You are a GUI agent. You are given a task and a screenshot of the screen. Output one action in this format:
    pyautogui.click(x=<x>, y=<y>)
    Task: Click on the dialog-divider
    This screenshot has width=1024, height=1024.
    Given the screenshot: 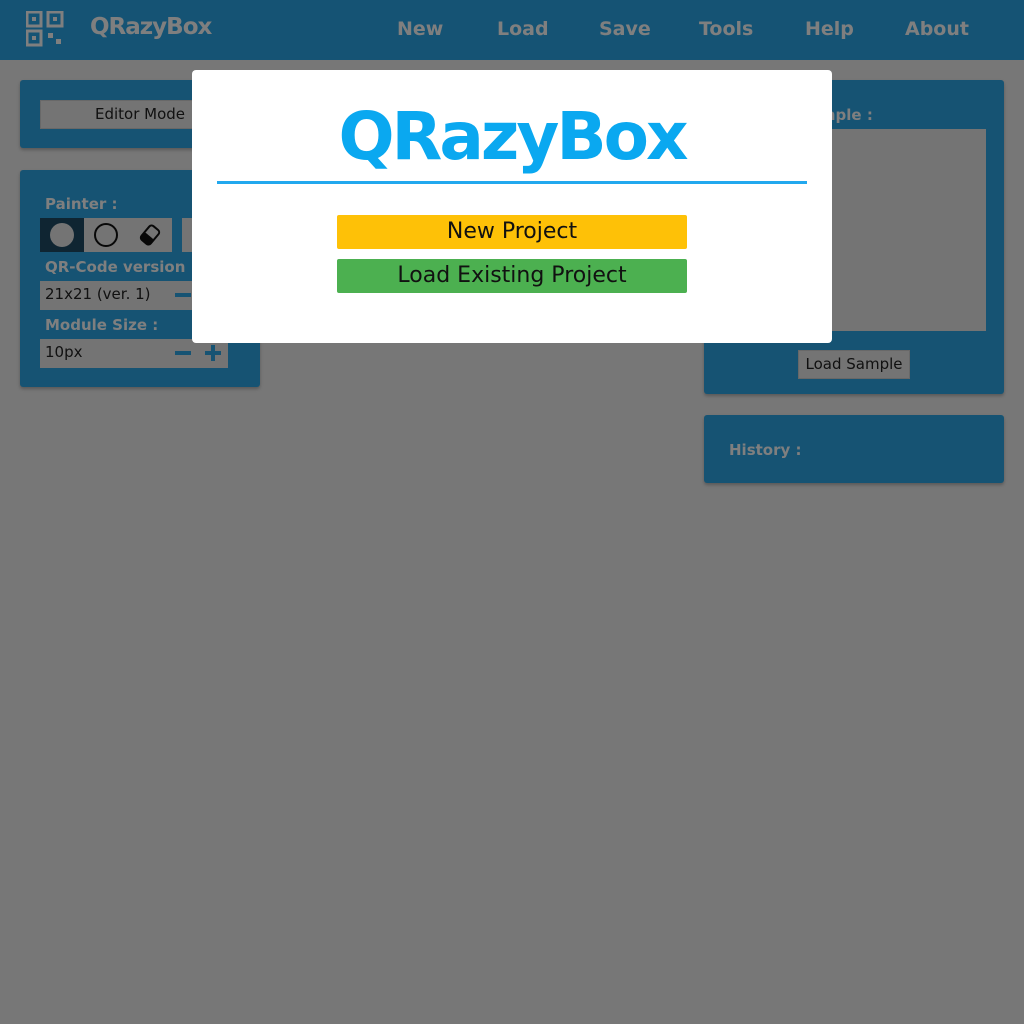 What is the action you would take?
    pyautogui.click(x=512, y=182)
    